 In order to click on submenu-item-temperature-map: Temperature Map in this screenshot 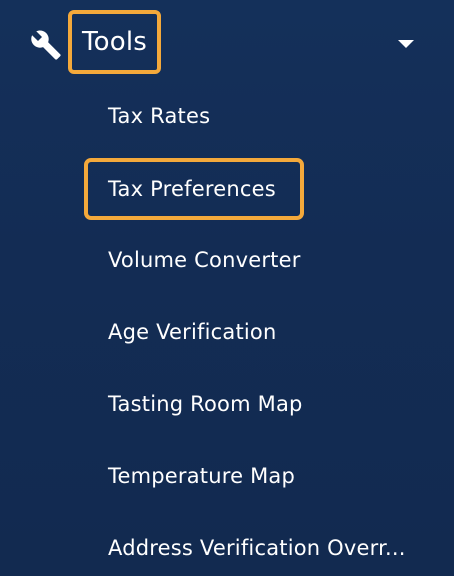, I will do `click(269, 476)`.